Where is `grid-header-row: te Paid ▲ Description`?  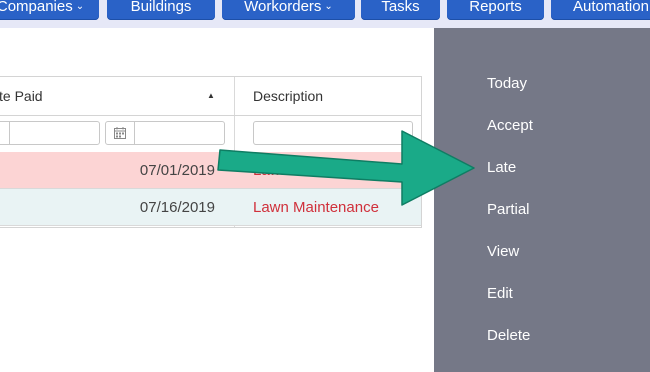 grid-header-row: te Paid ▲ Description is located at coordinates (210, 96).